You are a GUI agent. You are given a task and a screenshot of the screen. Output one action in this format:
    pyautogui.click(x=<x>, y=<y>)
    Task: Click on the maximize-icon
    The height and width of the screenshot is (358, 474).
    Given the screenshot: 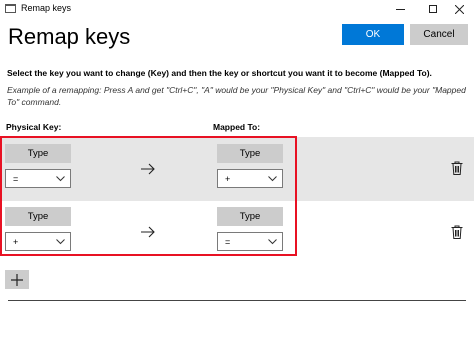 What is the action you would take?
    pyautogui.click(x=433, y=9)
    